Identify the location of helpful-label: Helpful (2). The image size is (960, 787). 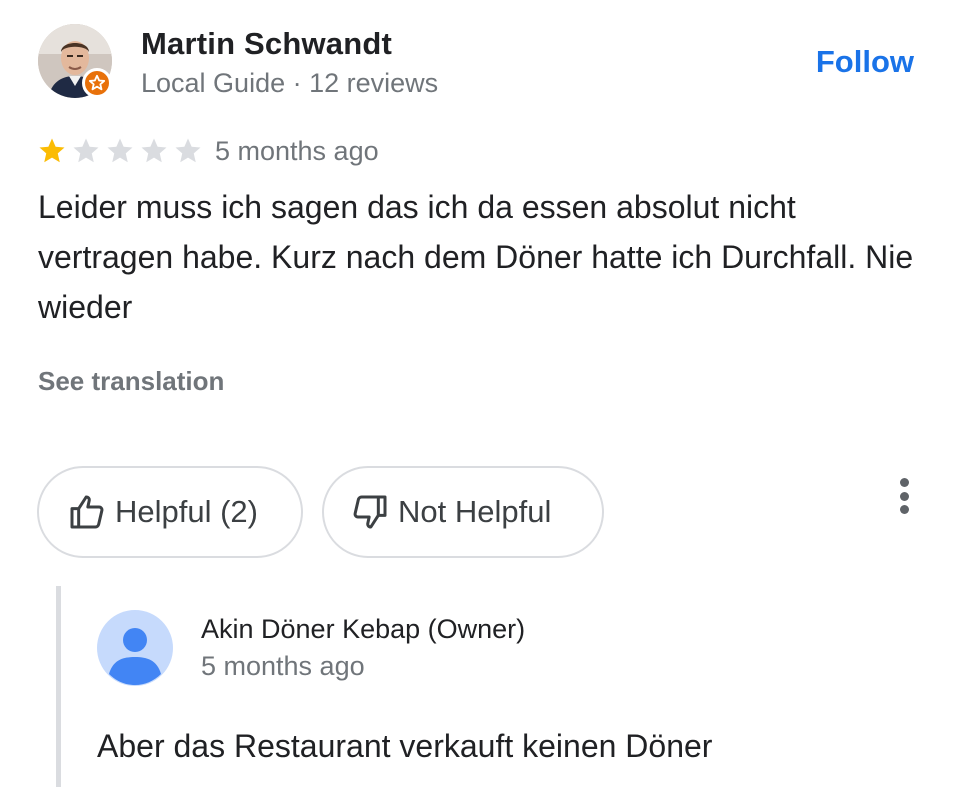
(186, 511).